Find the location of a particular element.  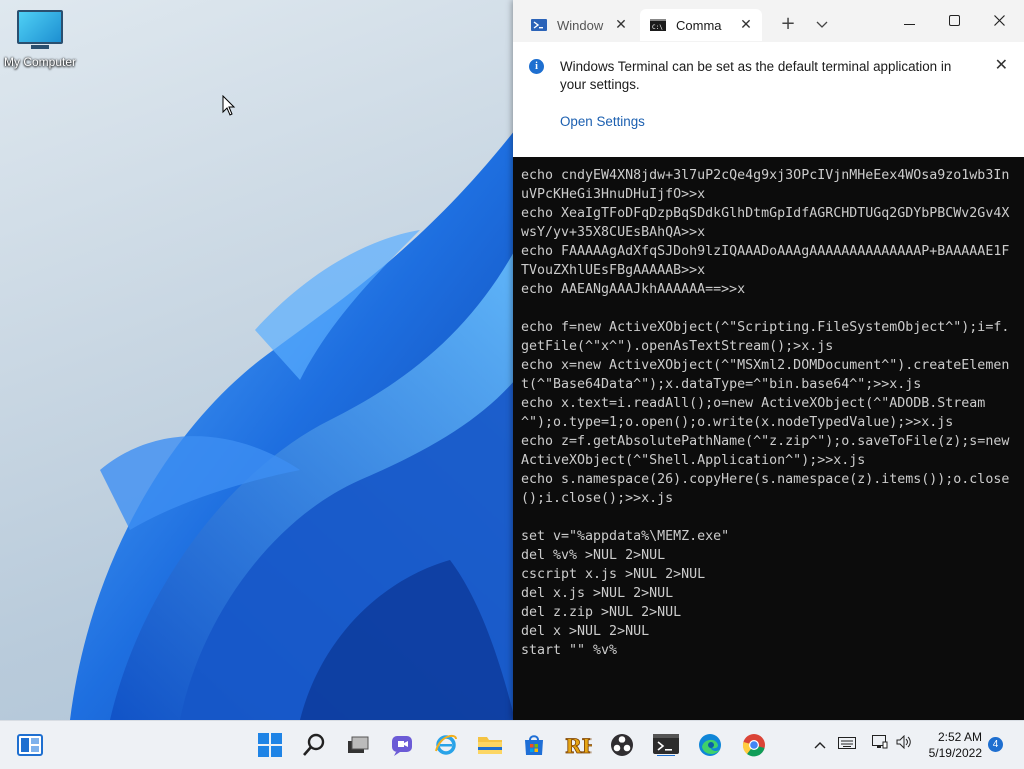

tab-label: Window is located at coordinates (580, 25).